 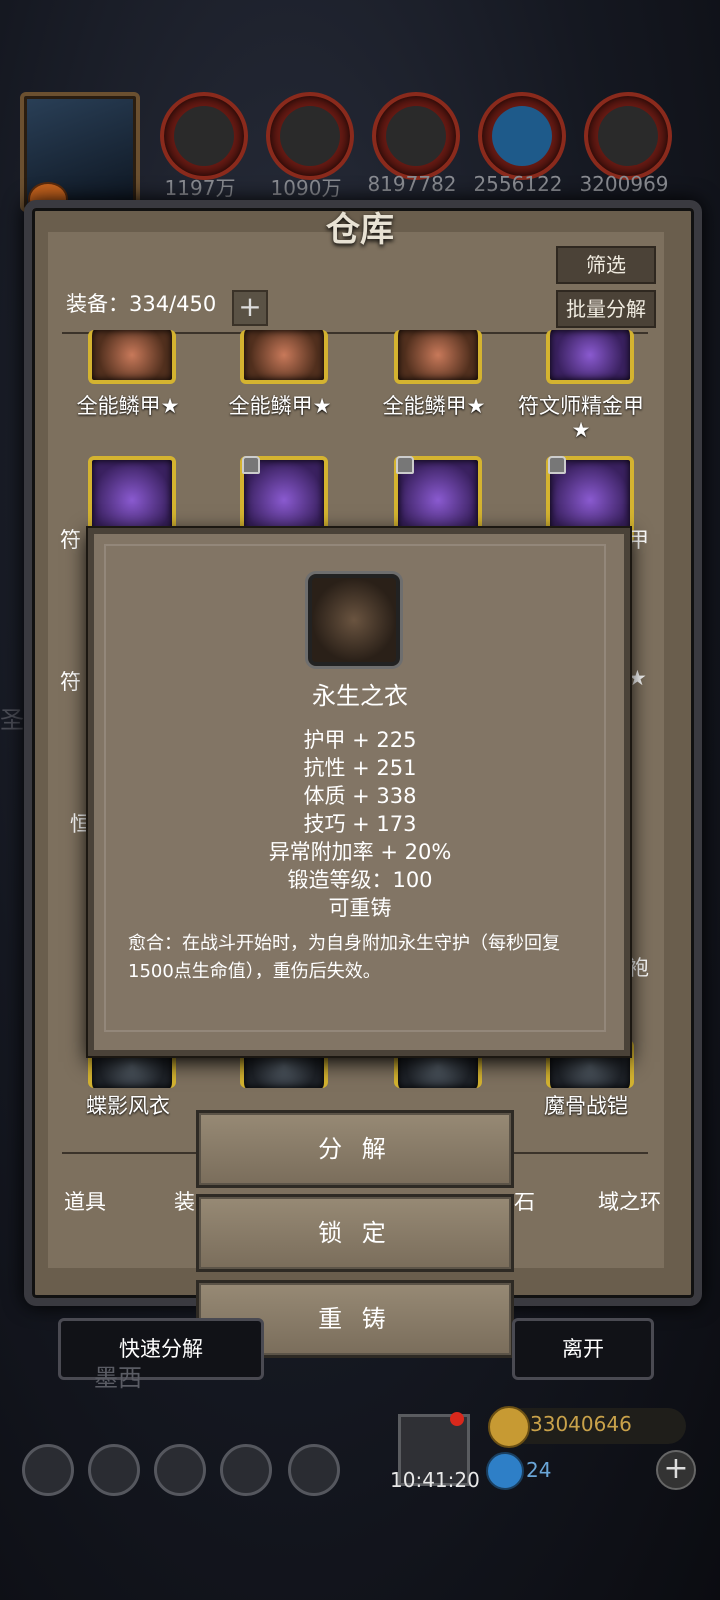 I want to click on equipment-count: 装备：334/450, so click(x=141, y=304).